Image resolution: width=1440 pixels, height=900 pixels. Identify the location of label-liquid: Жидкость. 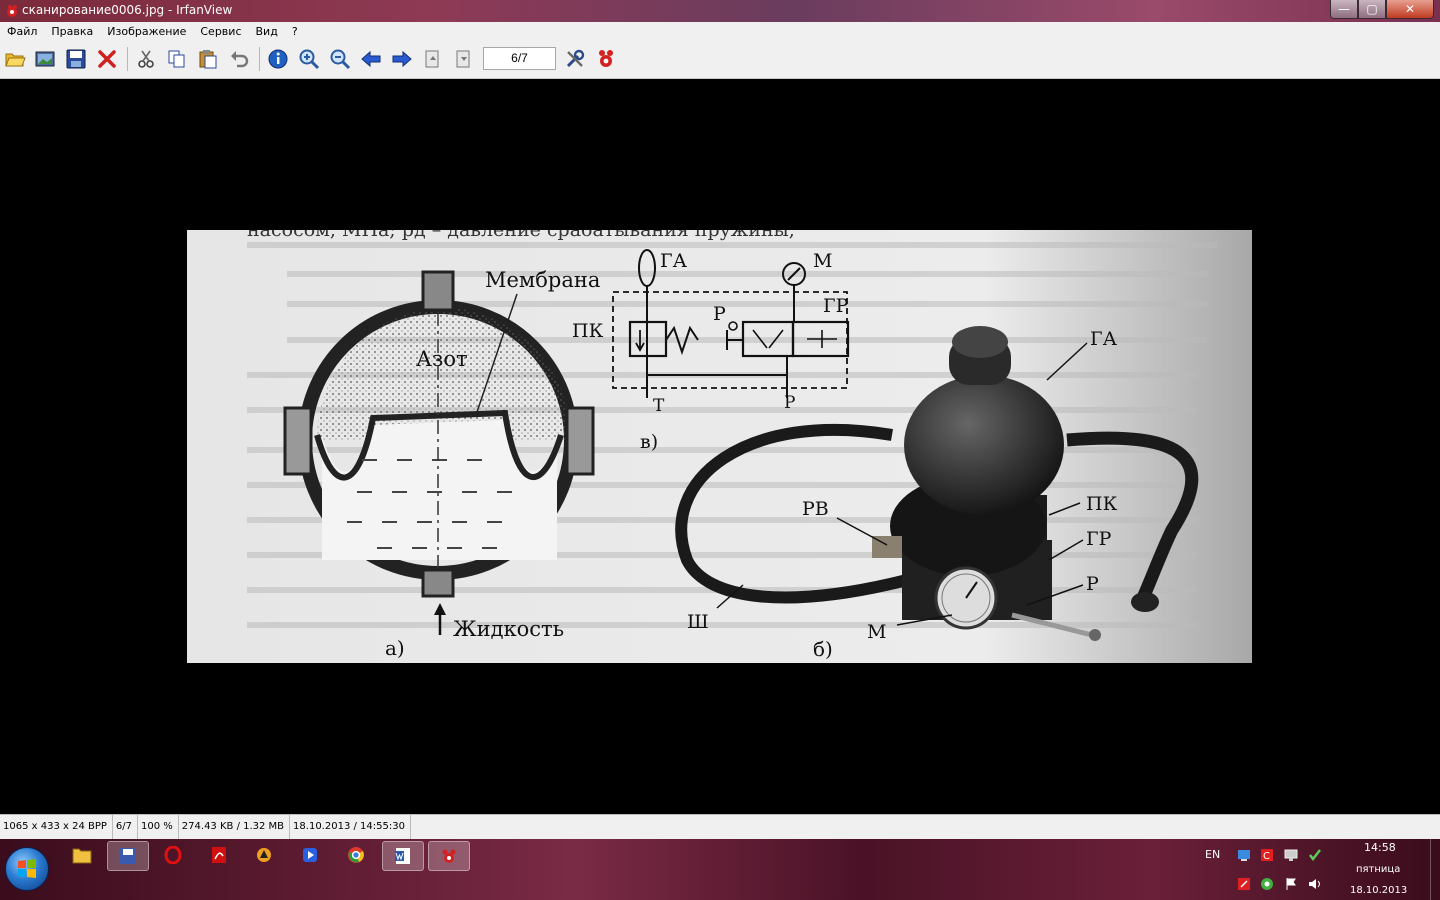
(508, 629).